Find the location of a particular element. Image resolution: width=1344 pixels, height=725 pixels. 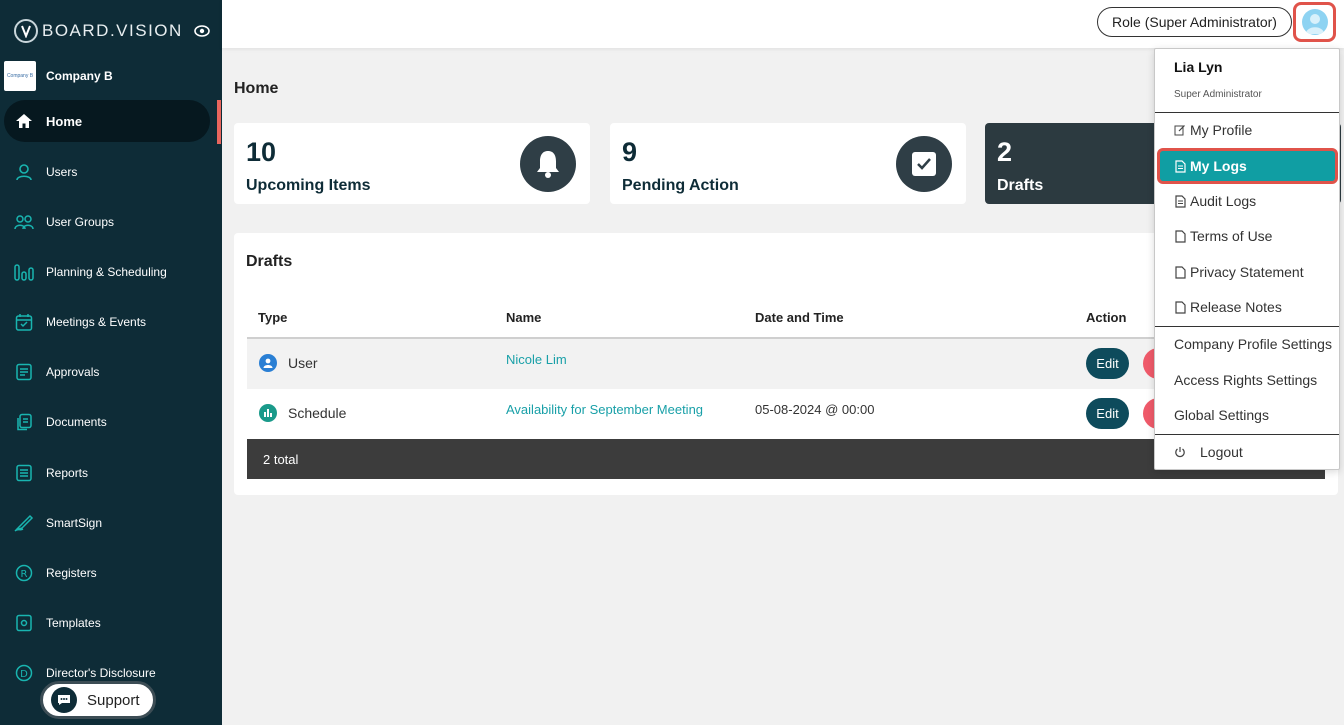

support-button: Support is located at coordinates (98, 700).